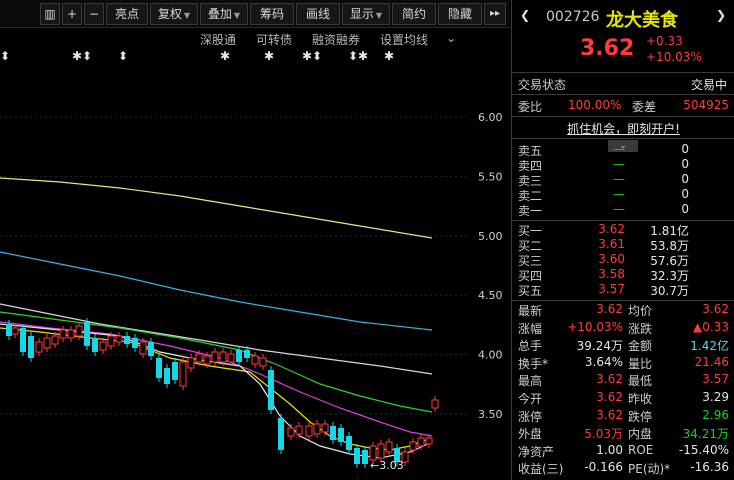  I want to click on stat-row: 外盘 5.03万 内盘 34.21万, so click(623, 433).